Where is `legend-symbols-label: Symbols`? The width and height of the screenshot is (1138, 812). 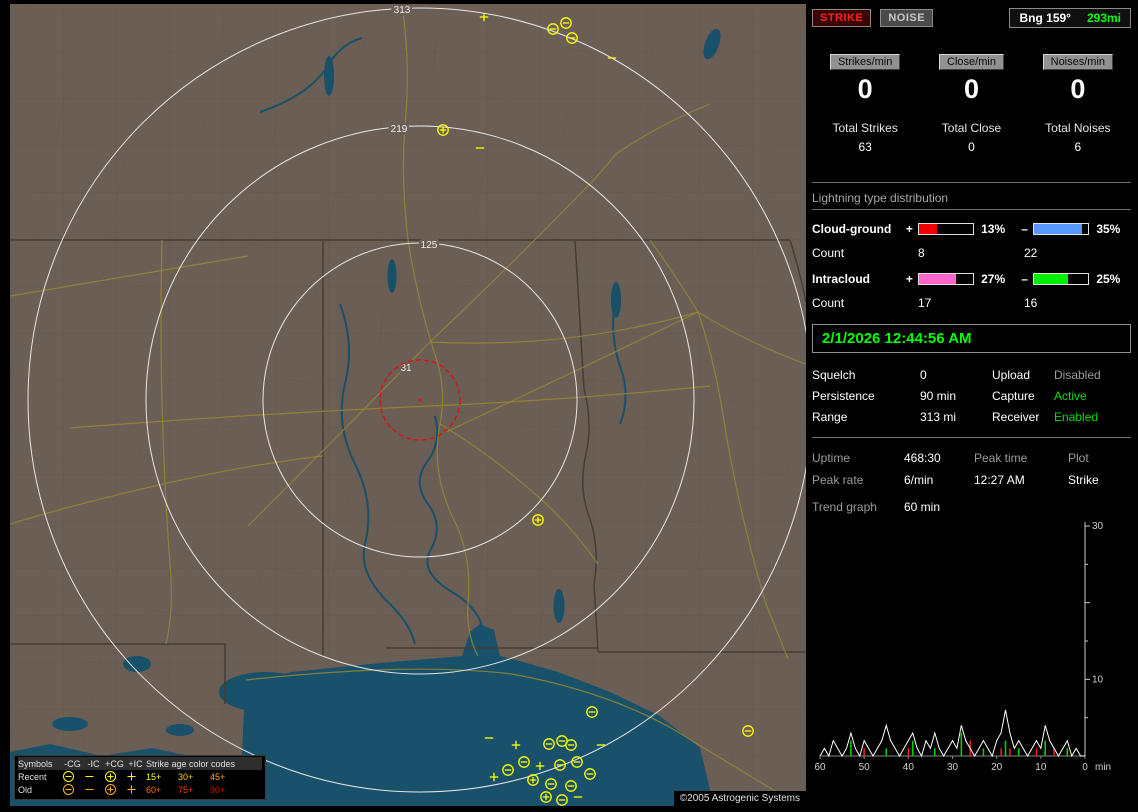
legend-symbols-label: Symbols is located at coordinates (35, 763).